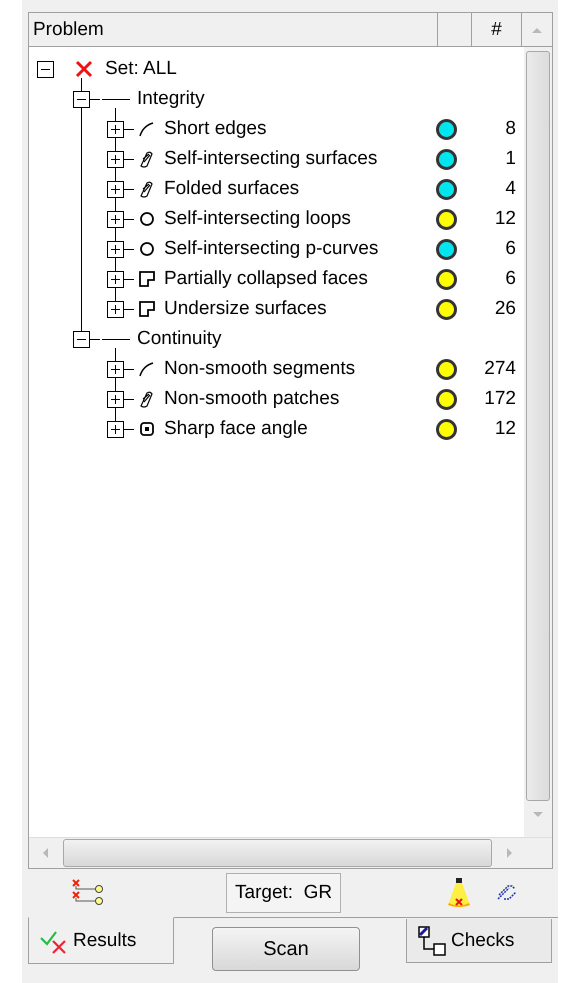 The height and width of the screenshot is (983, 564). Describe the element at coordinates (284, 893) in the screenshot. I see `target-label: Target: GR` at that location.